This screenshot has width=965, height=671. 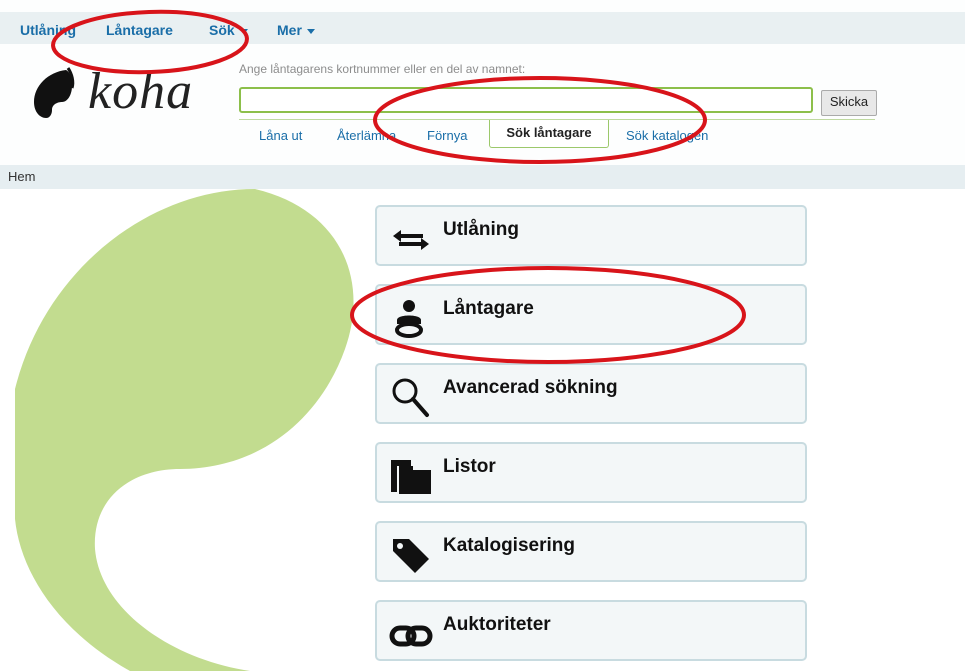 What do you see at coordinates (411, 556) in the screenshot?
I see `tag-icon` at bounding box center [411, 556].